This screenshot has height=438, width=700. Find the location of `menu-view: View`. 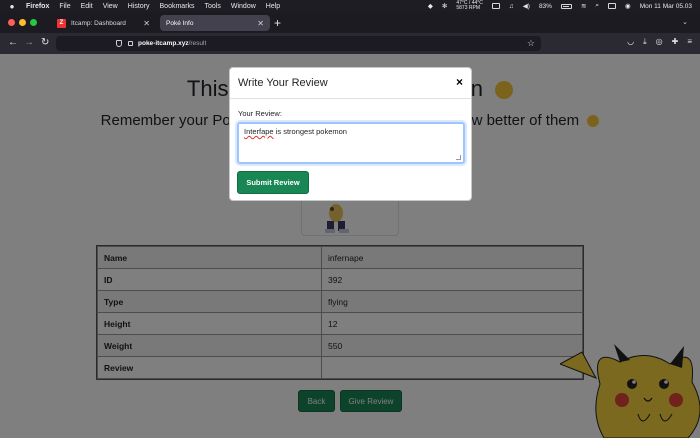

menu-view: View is located at coordinates (110, 6).